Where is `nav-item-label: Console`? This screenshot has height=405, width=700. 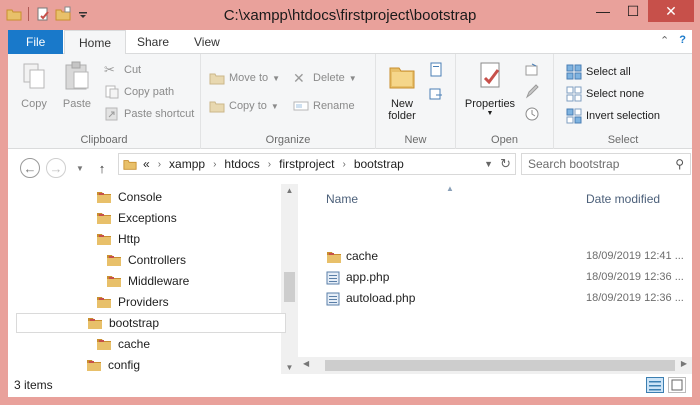
nav-item-label: Console is located at coordinates (140, 197).